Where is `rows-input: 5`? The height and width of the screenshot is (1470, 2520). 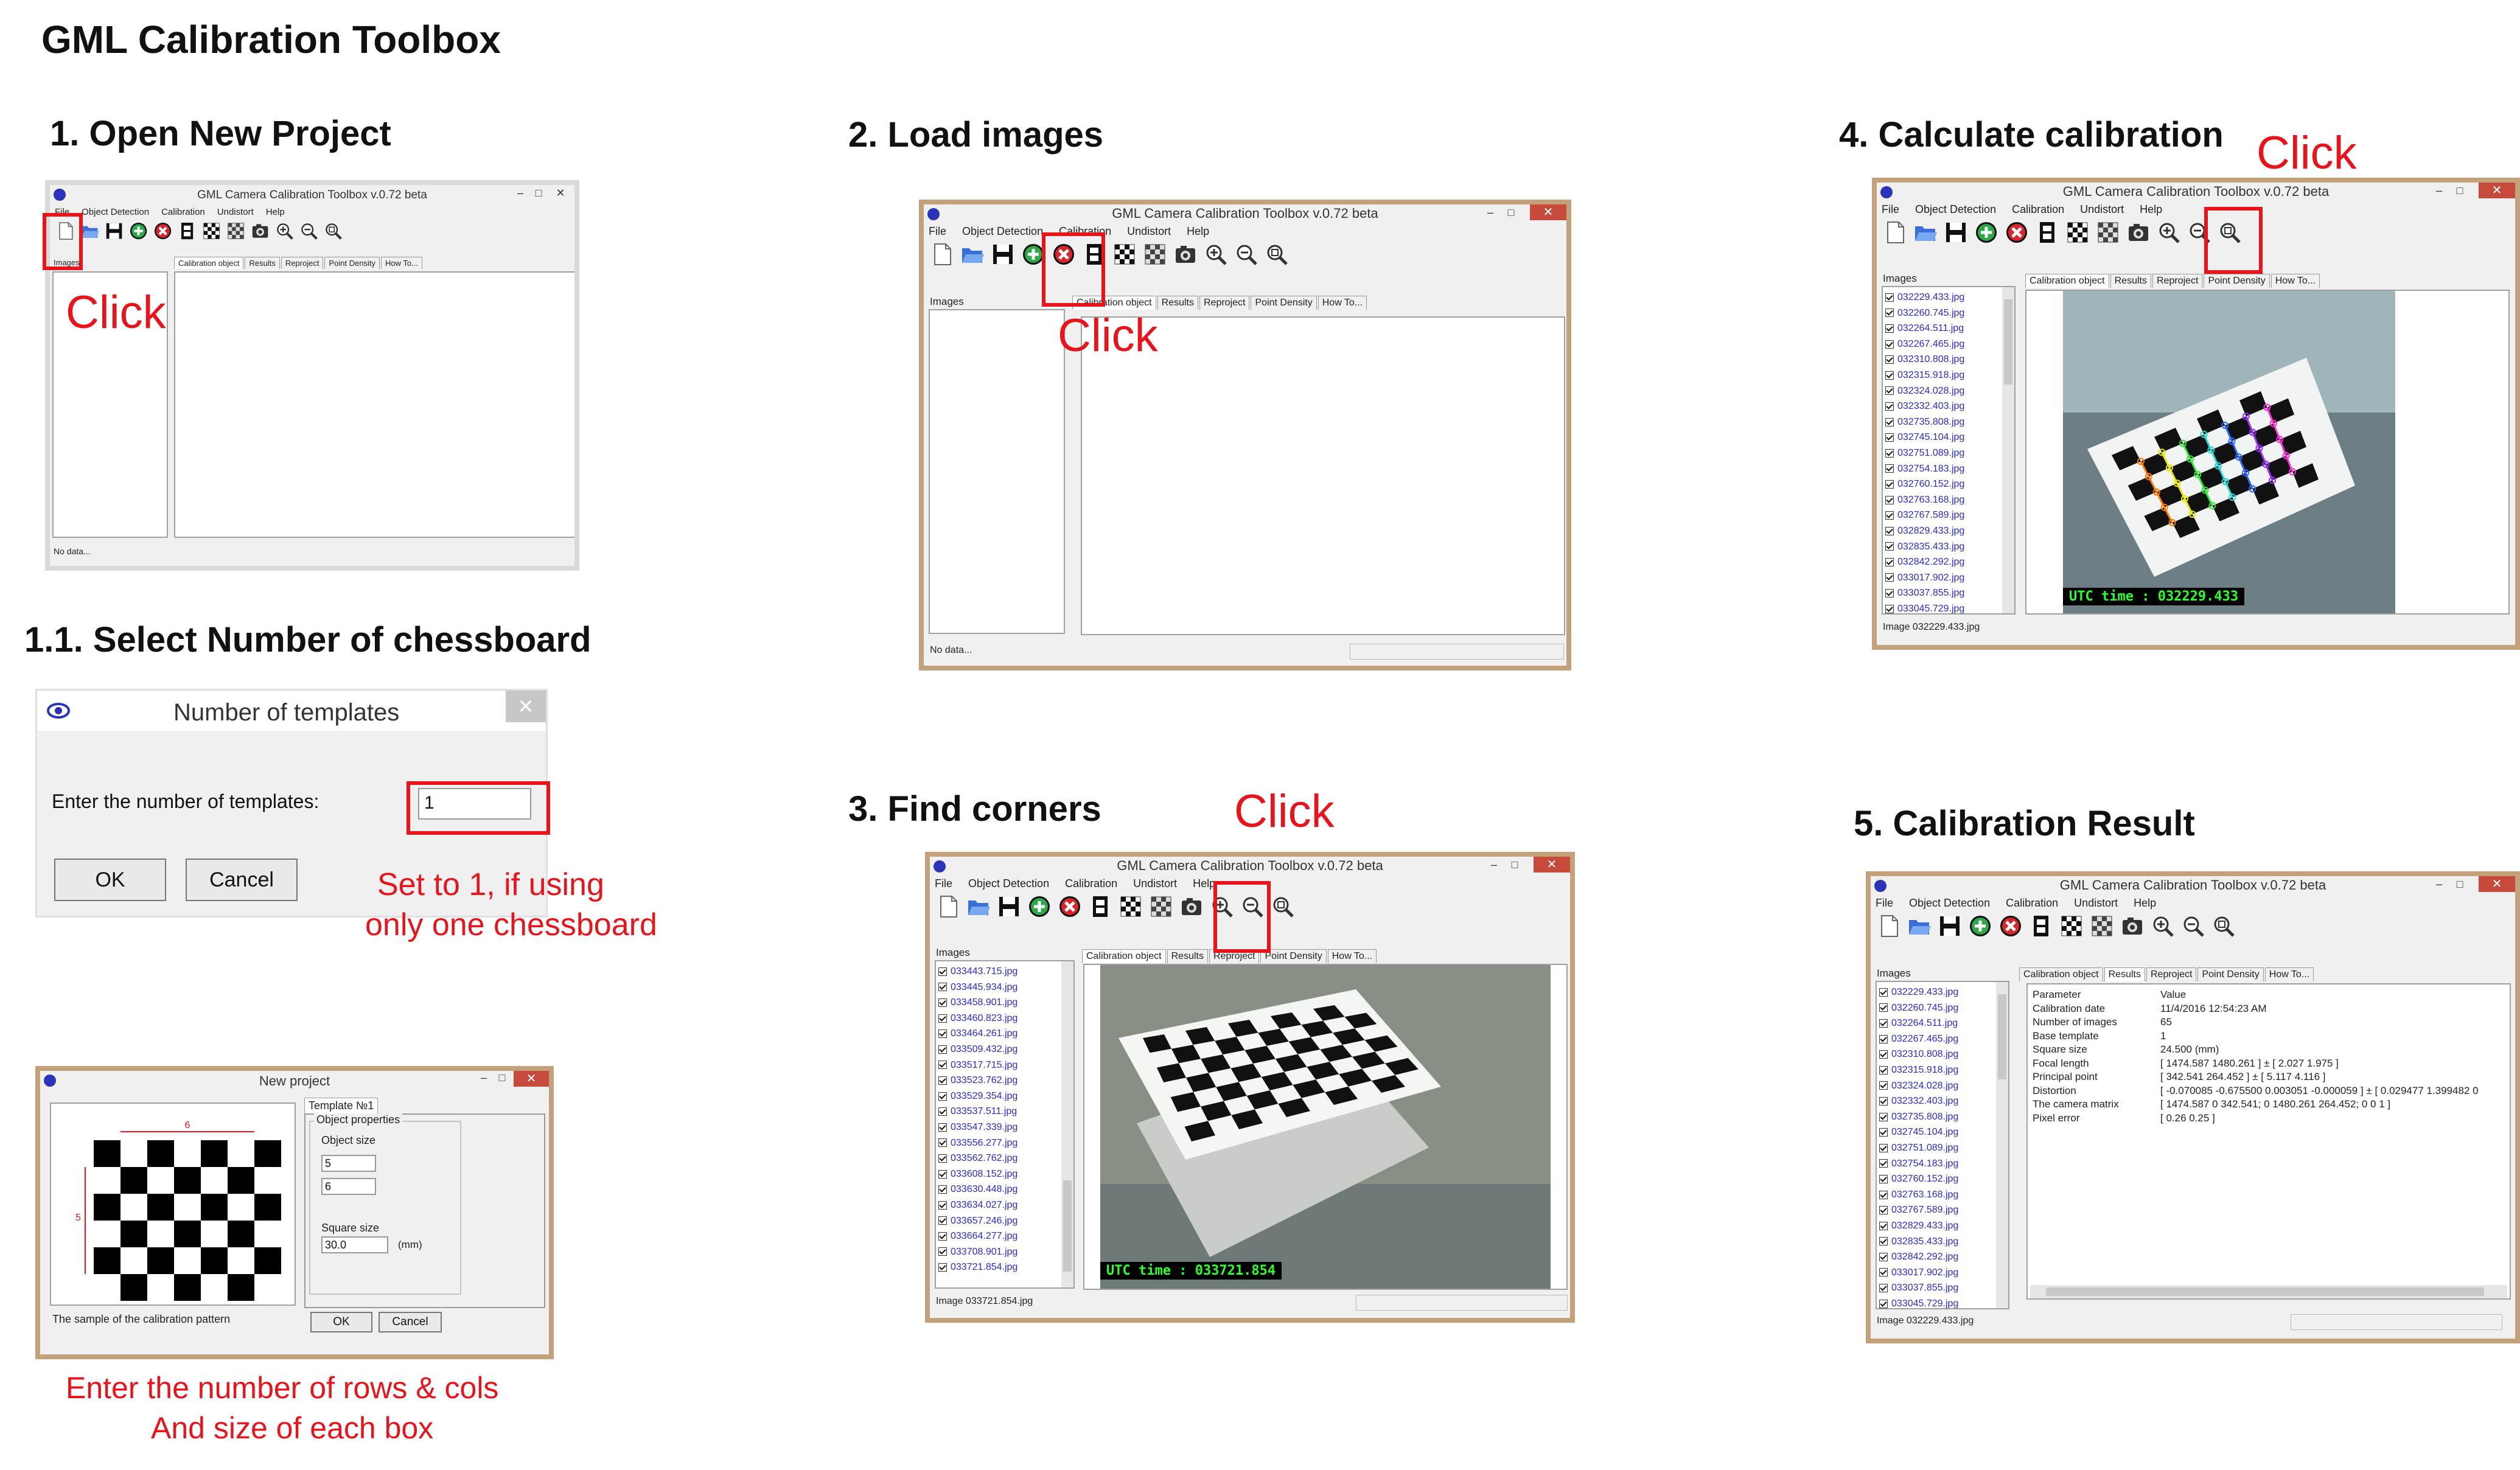
rows-input: 5 is located at coordinates (348, 1163).